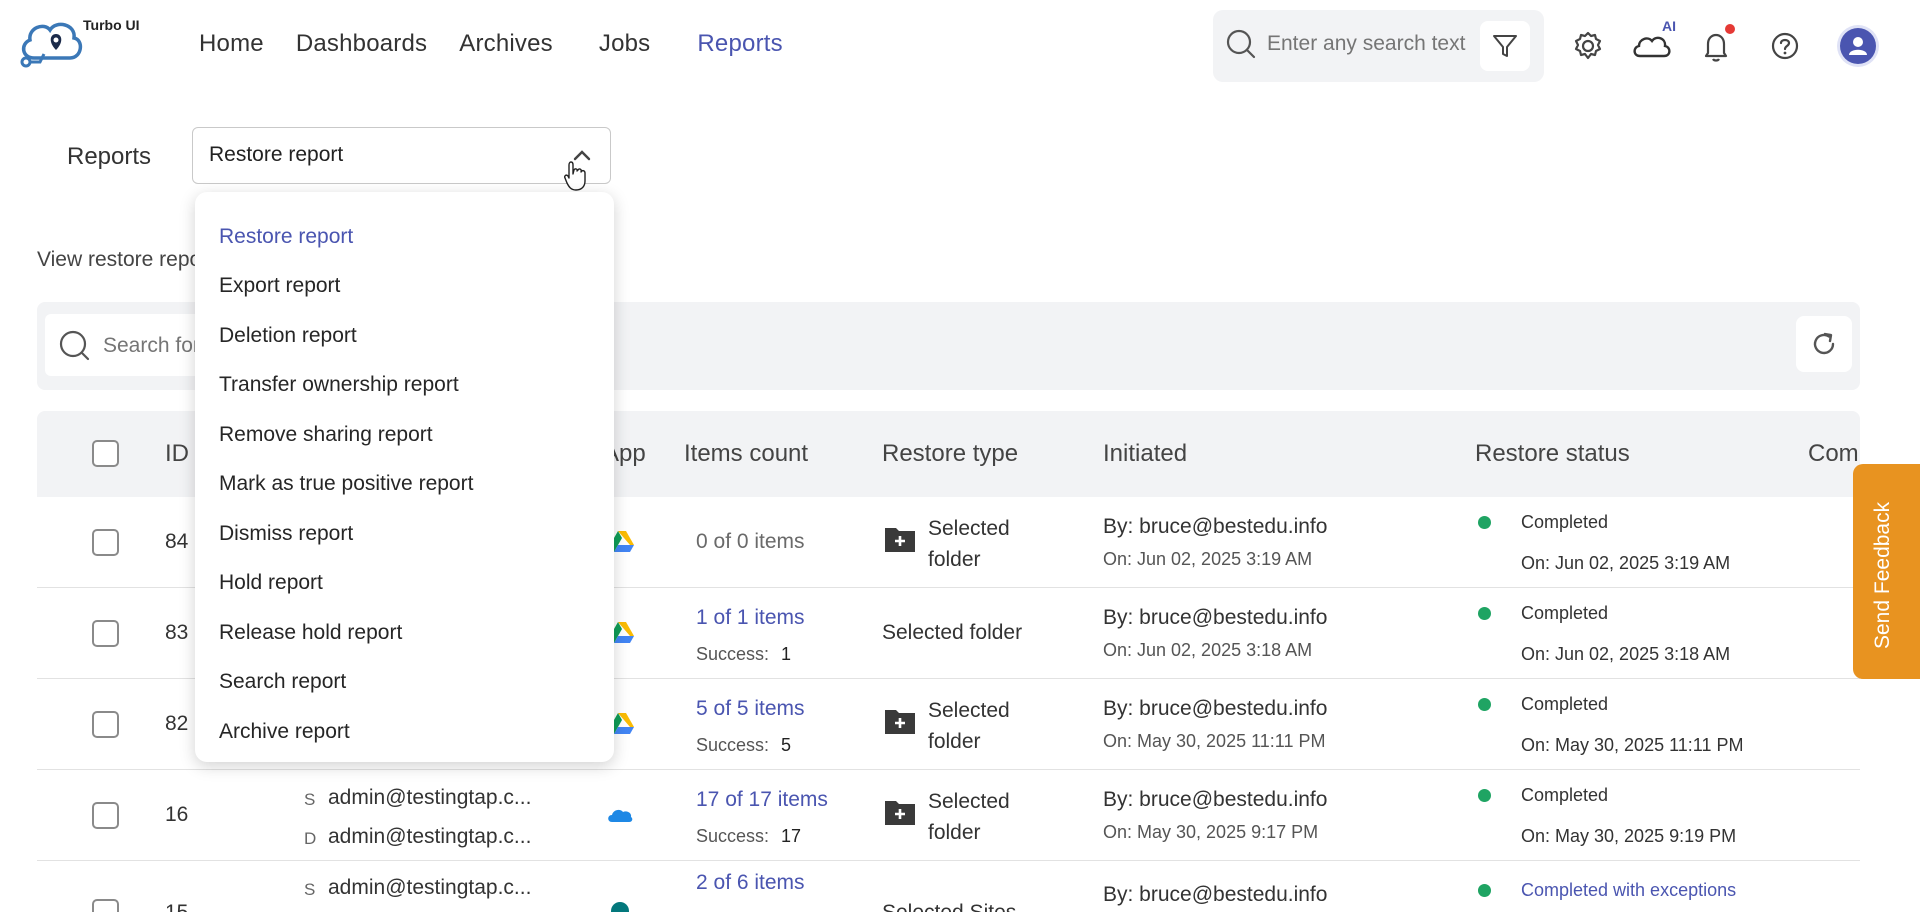 This screenshot has width=1920, height=912. What do you see at coordinates (361, 44) in the screenshot?
I see `nav-dashboards: Dashboards` at bounding box center [361, 44].